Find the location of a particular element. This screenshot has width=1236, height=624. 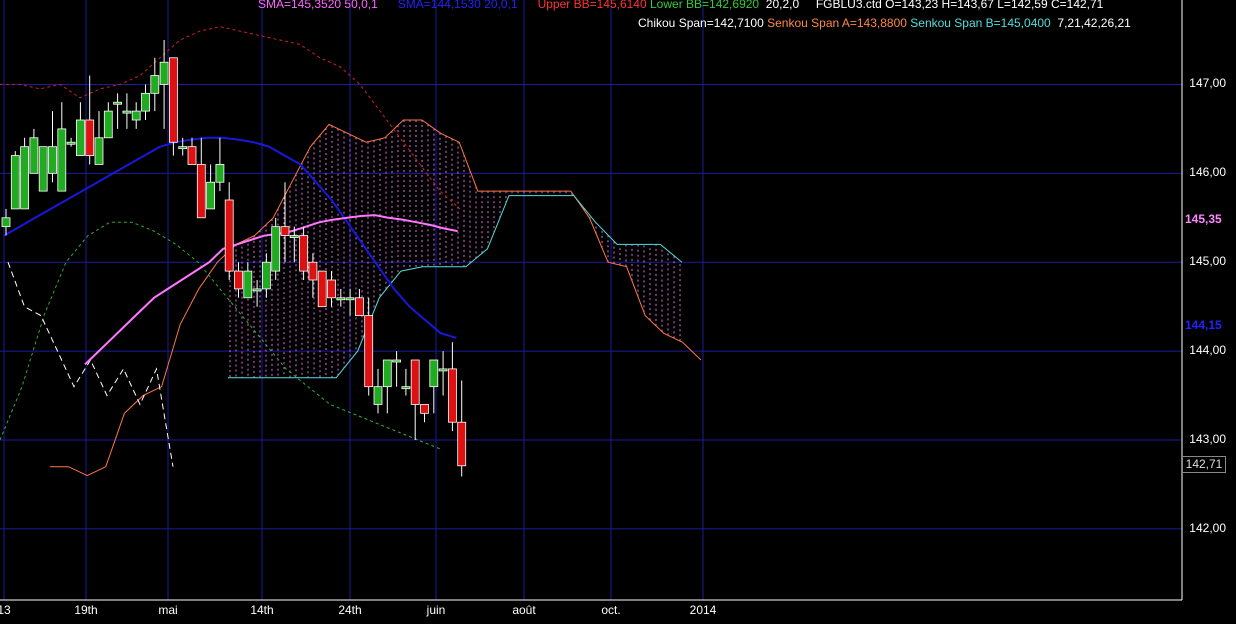

last-price-box: 142,71 is located at coordinates (1204, 464).